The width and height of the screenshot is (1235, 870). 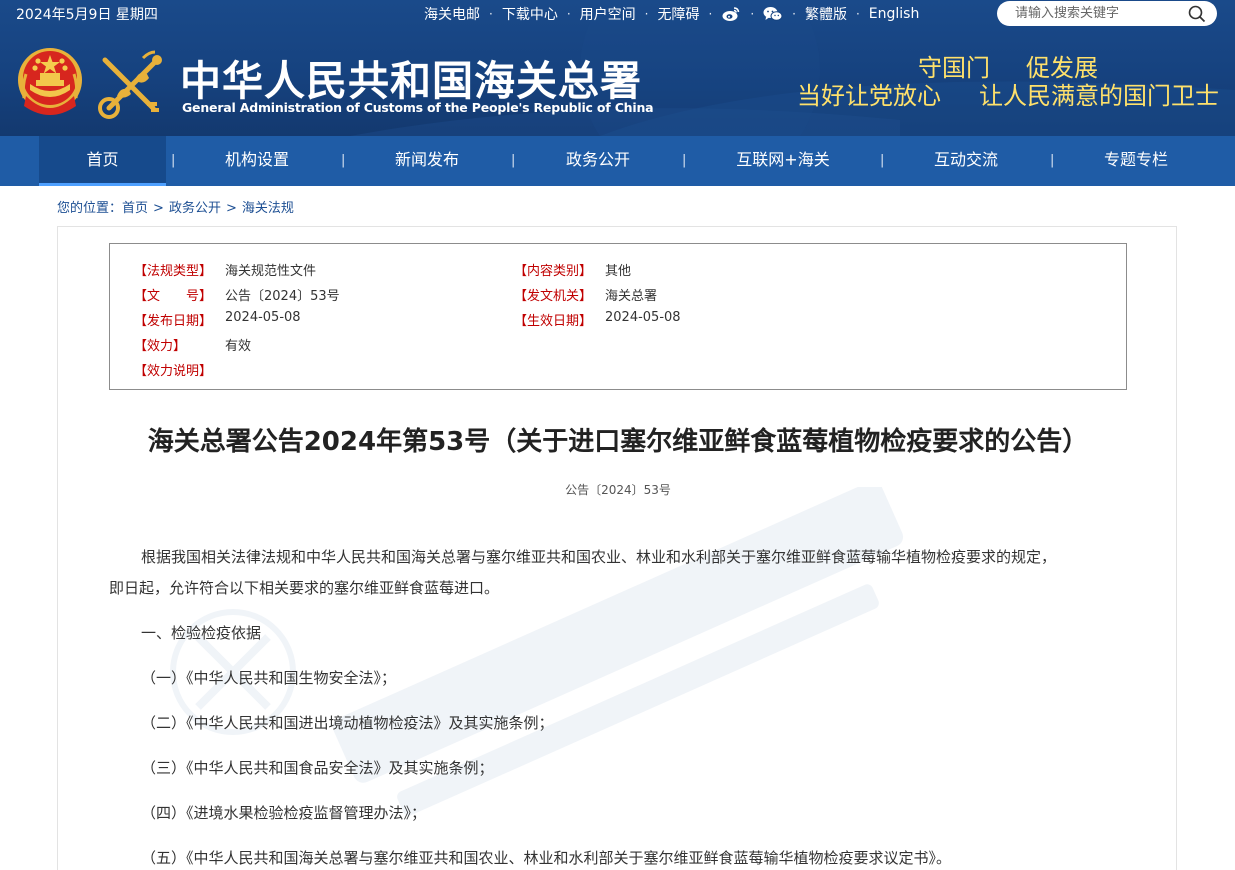 What do you see at coordinates (608, 14) in the screenshot?
I see `user-space-link: 用户空间` at bounding box center [608, 14].